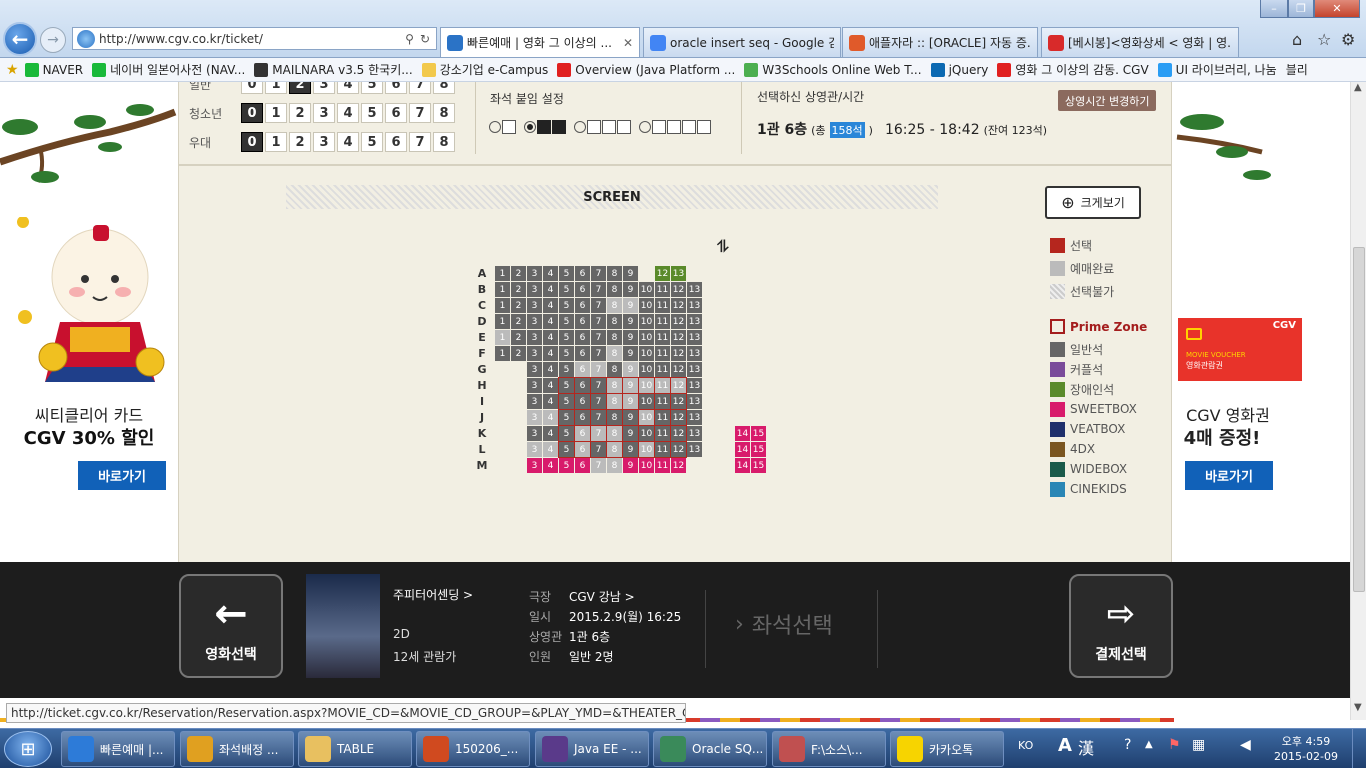 The height and width of the screenshot is (768, 1366). What do you see at coordinates (540, 42) in the screenshot?
I see `tab-1: 빠른예매 | 영화 그 이상의 ... ✕` at bounding box center [540, 42].